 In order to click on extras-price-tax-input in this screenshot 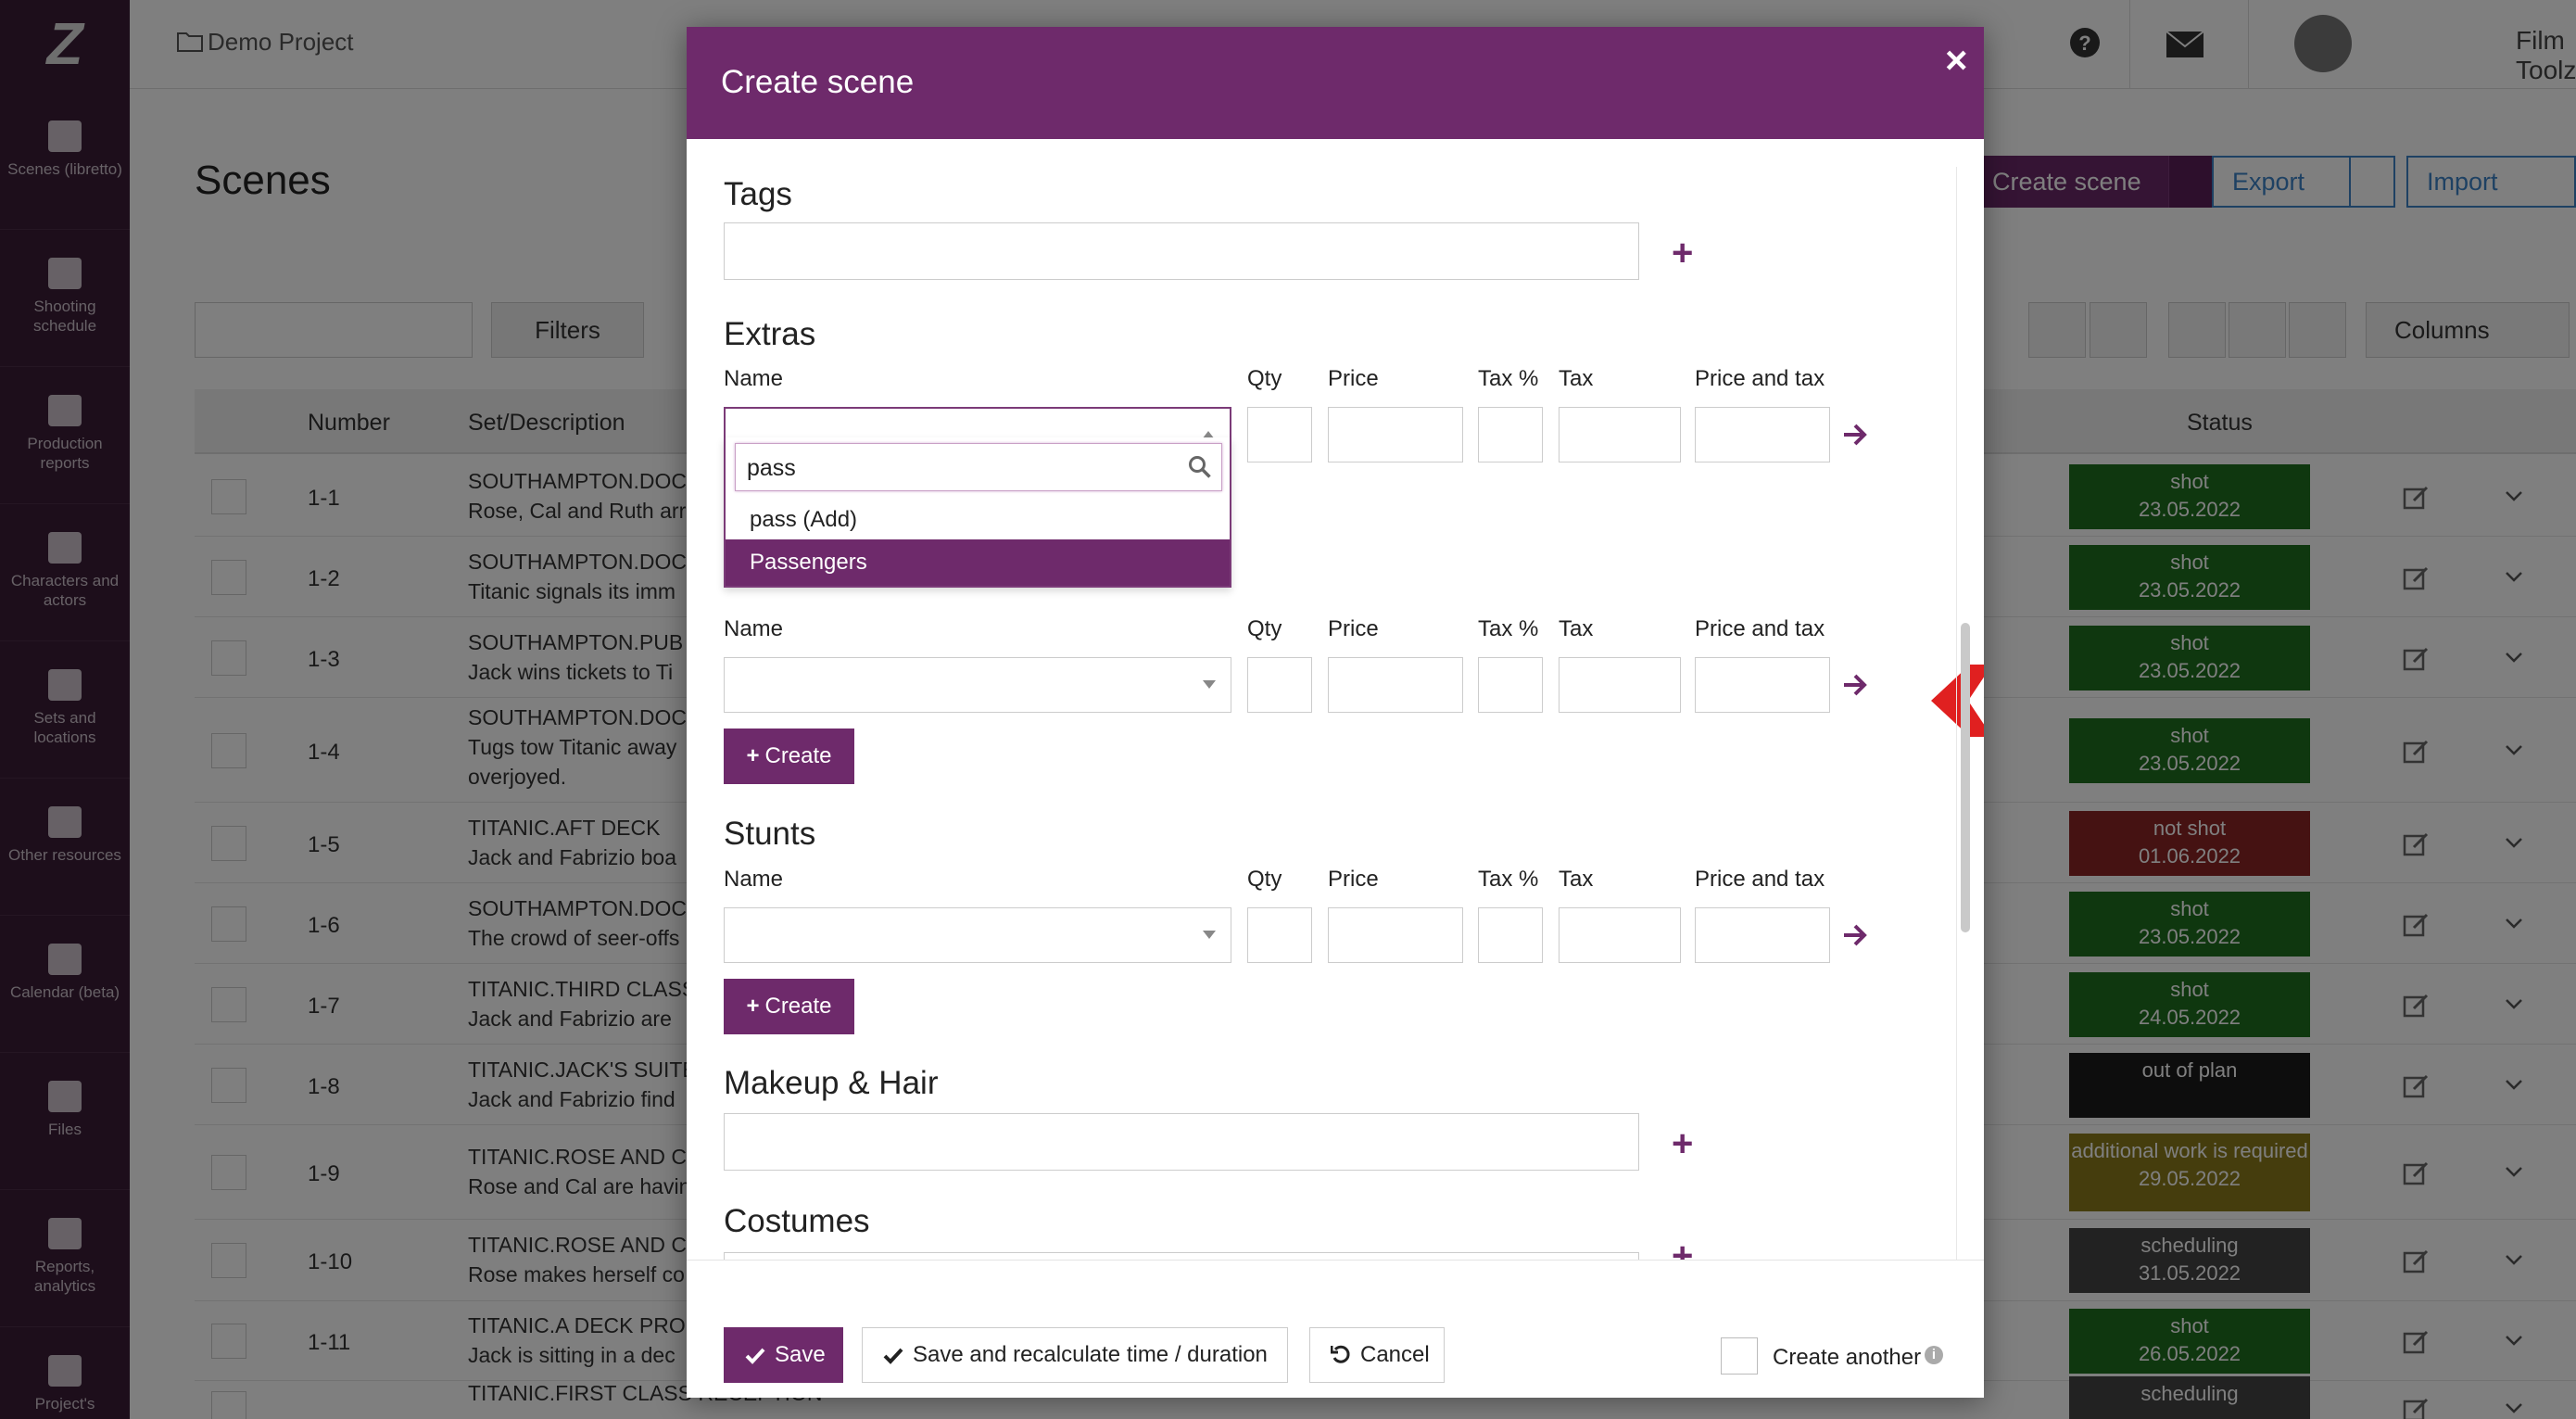, I will do `click(1763, 435)`.